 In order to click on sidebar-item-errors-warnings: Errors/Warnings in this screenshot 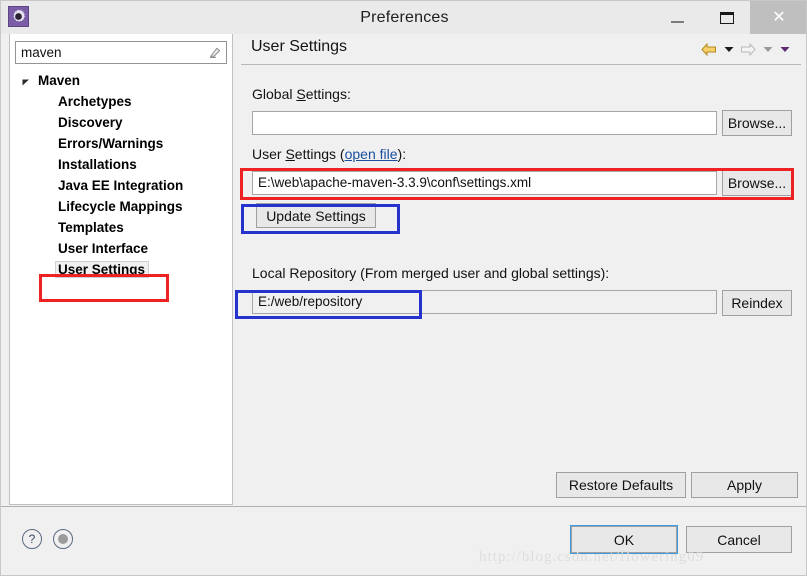, I will do `click(122, 143)`.